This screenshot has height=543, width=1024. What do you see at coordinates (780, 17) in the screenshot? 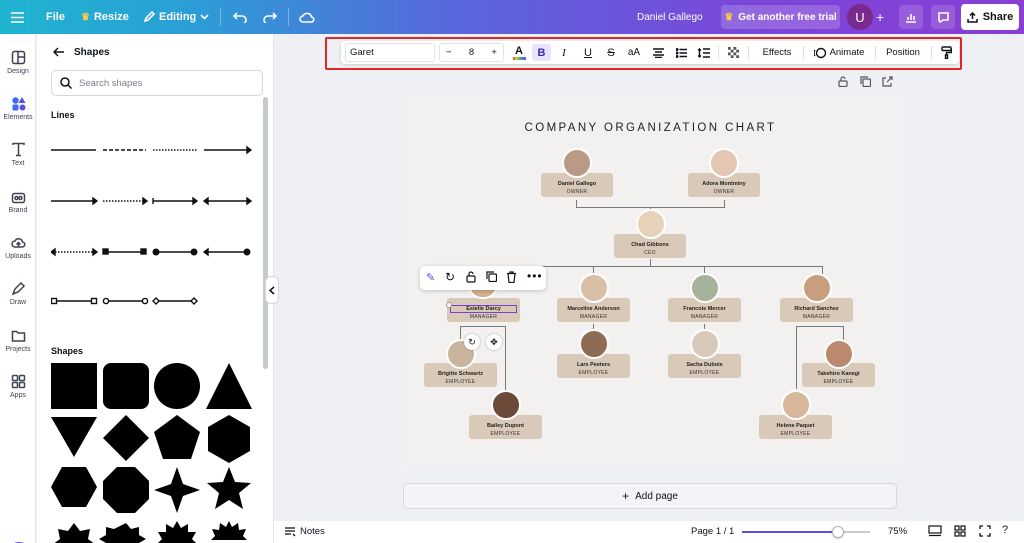
I see `free-trial-button: ♛ Get another free trial` at bounding box center [780, 17].